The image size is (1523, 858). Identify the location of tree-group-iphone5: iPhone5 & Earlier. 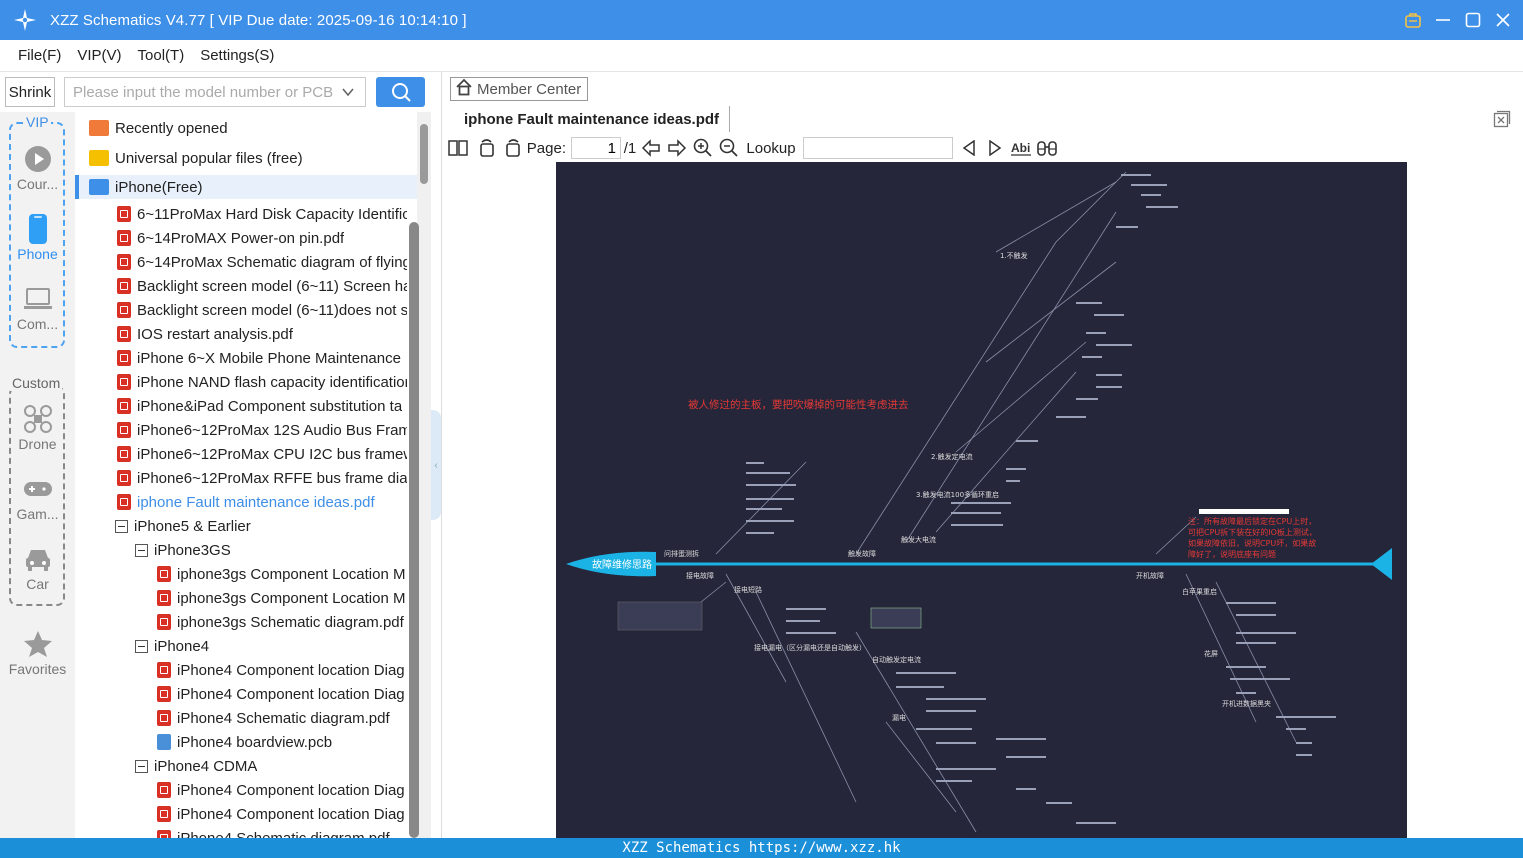
(183, 526).